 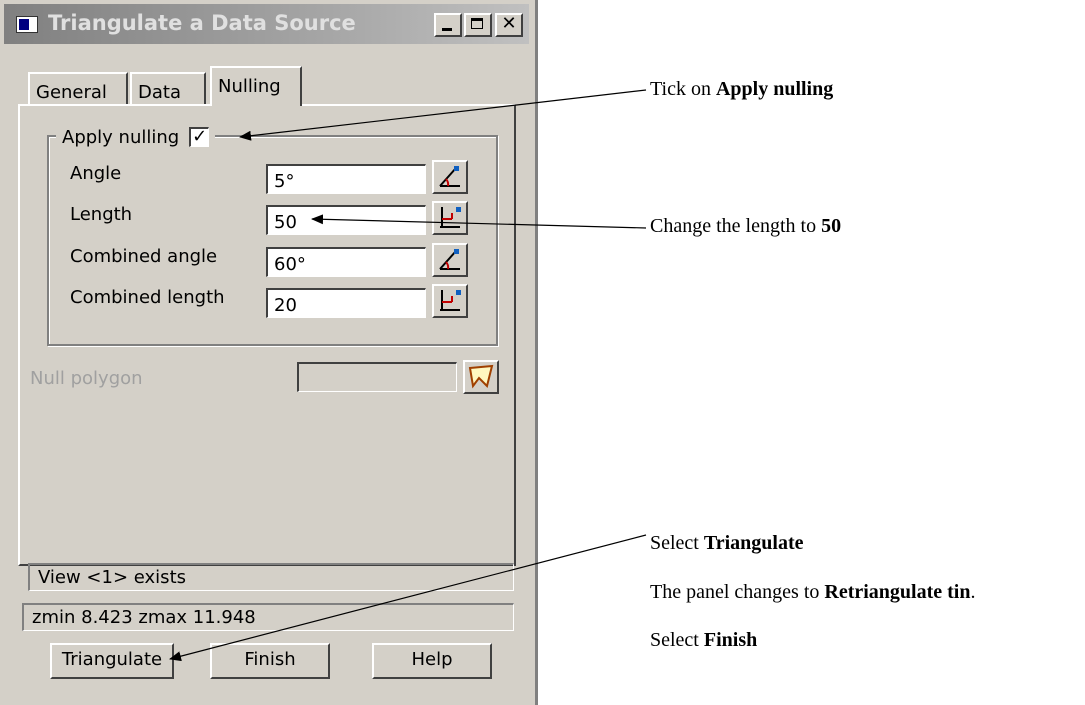 What do you see at coordinates (96, 173) in the screenshot?
I see `angle-label: Angle` at bounding box center [96, 173].